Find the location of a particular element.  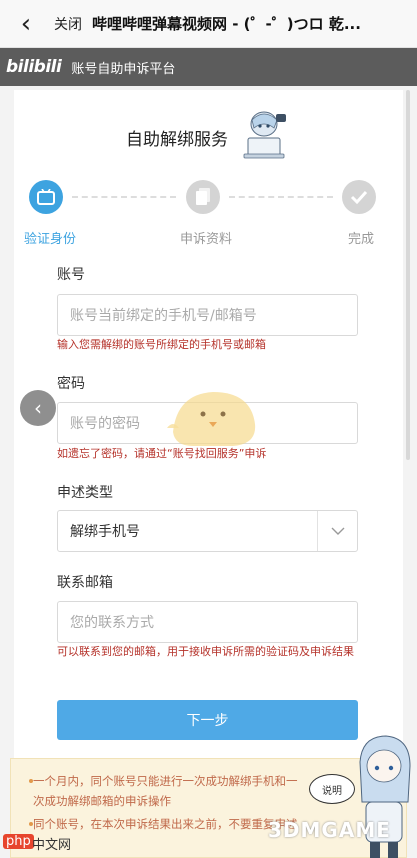

bilibili-logo: bilibili is located at coordinates (34, 67).